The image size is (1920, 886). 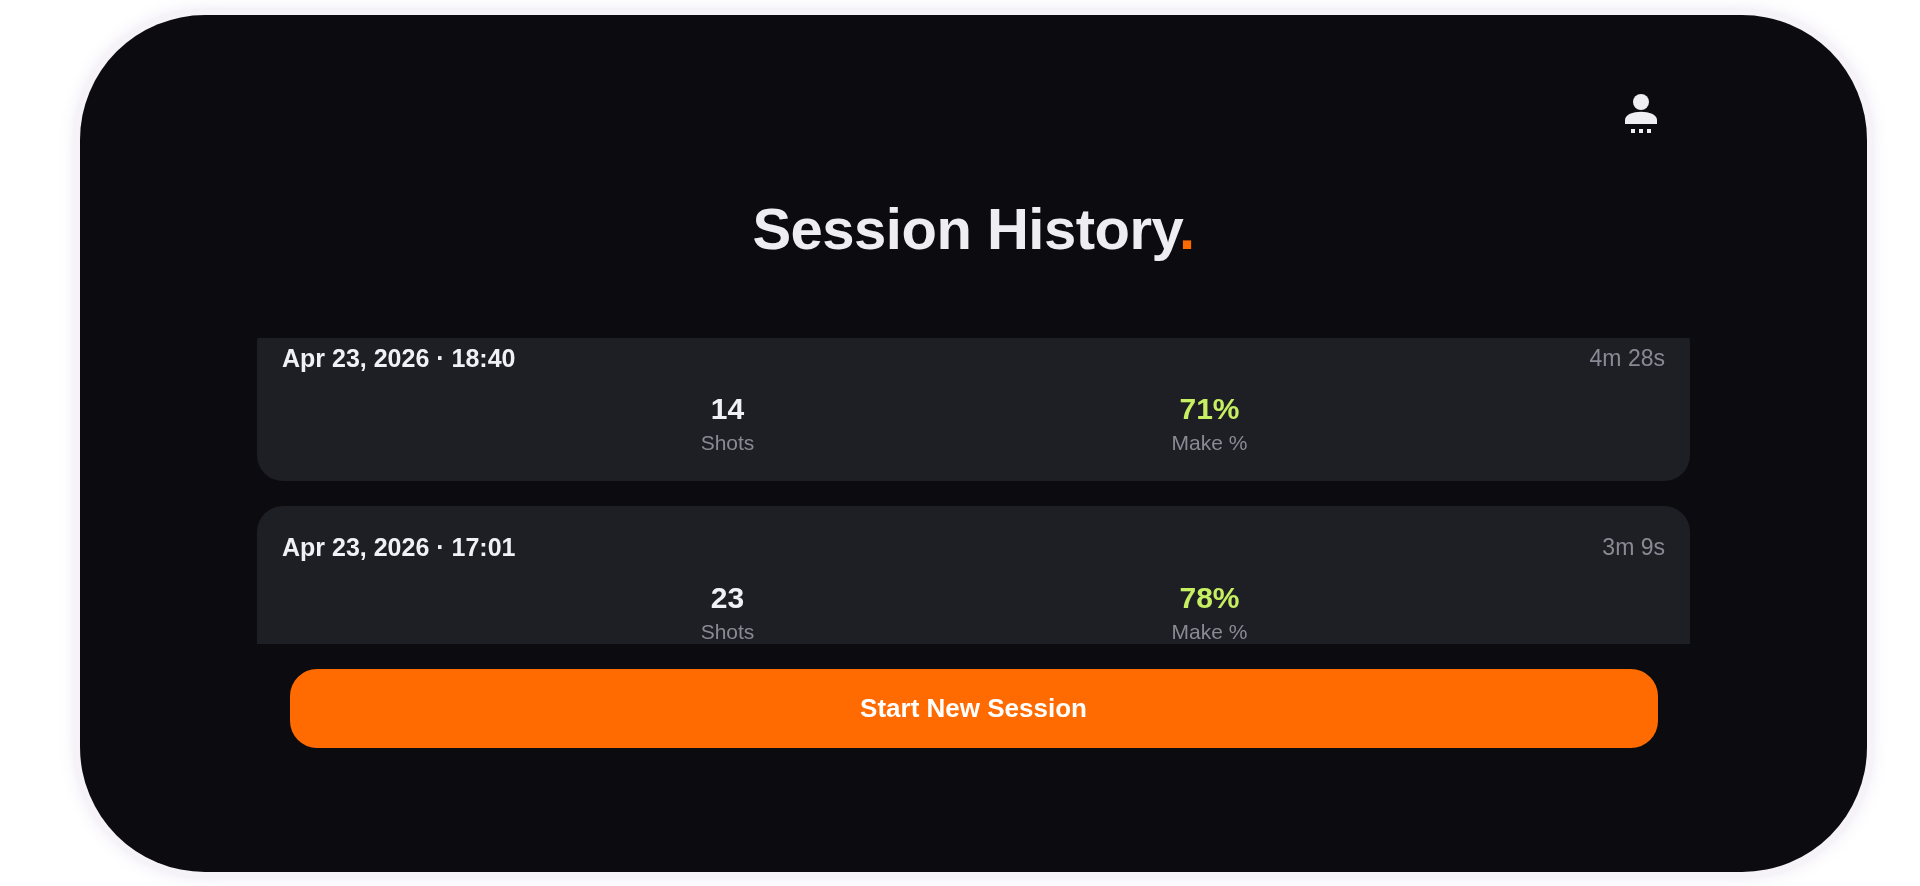 What do you see at coordinates (399, 358) in the screenshot?
I see `session-date: Apr 23, 2026 · 18:40` at bounding box center [399, 358].